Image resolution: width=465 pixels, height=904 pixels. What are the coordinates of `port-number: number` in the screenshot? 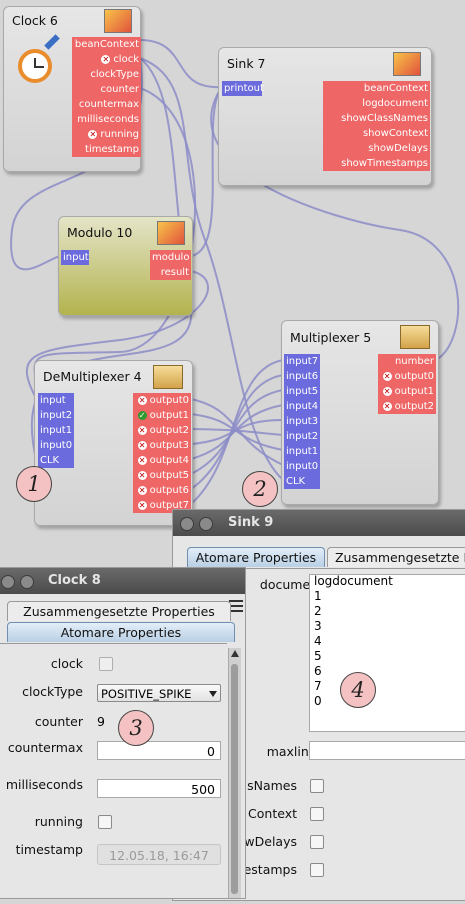 It's located at (407, 361).